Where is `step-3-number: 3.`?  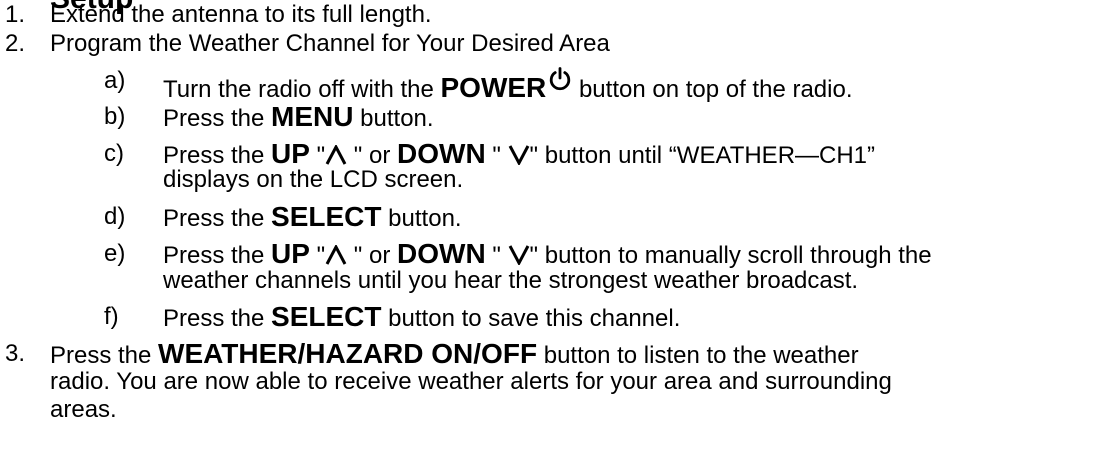 step-3-number: 3. is located at coordinates (15, 353).